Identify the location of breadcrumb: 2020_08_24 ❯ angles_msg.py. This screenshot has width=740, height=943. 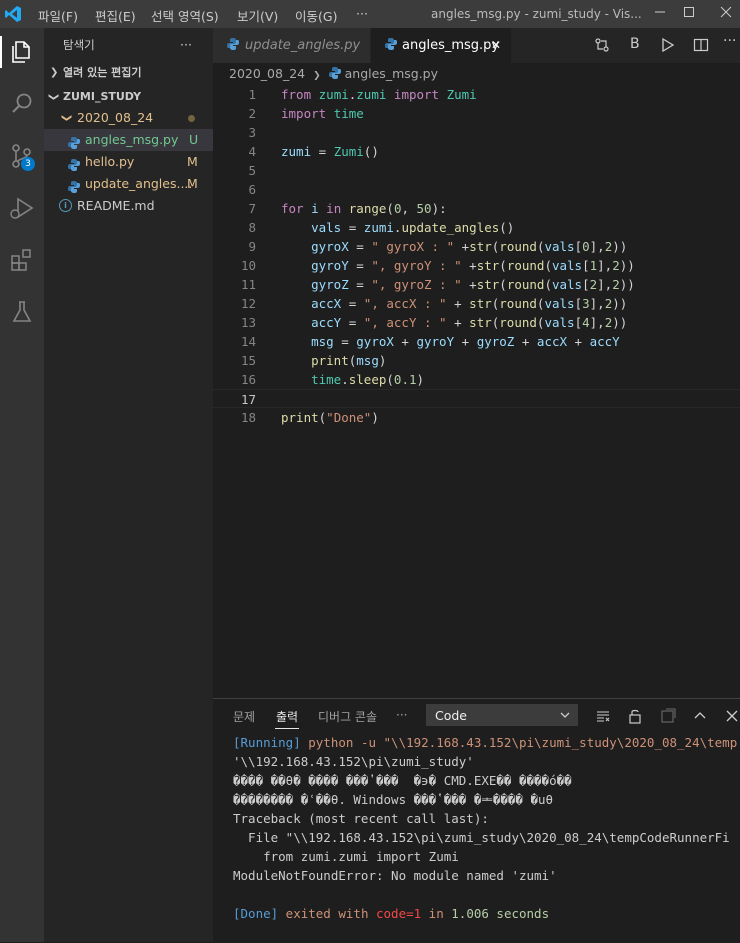
(333, 74).